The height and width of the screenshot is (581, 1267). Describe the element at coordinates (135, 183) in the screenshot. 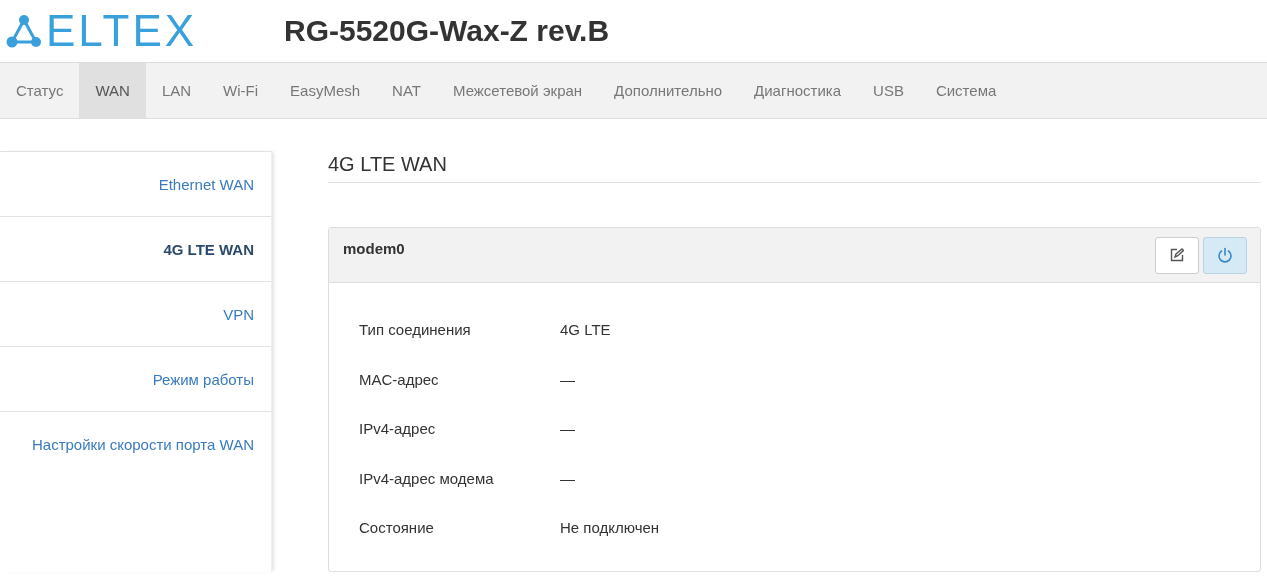

I see `sidebar-item: Ethernet WAN` at that location.